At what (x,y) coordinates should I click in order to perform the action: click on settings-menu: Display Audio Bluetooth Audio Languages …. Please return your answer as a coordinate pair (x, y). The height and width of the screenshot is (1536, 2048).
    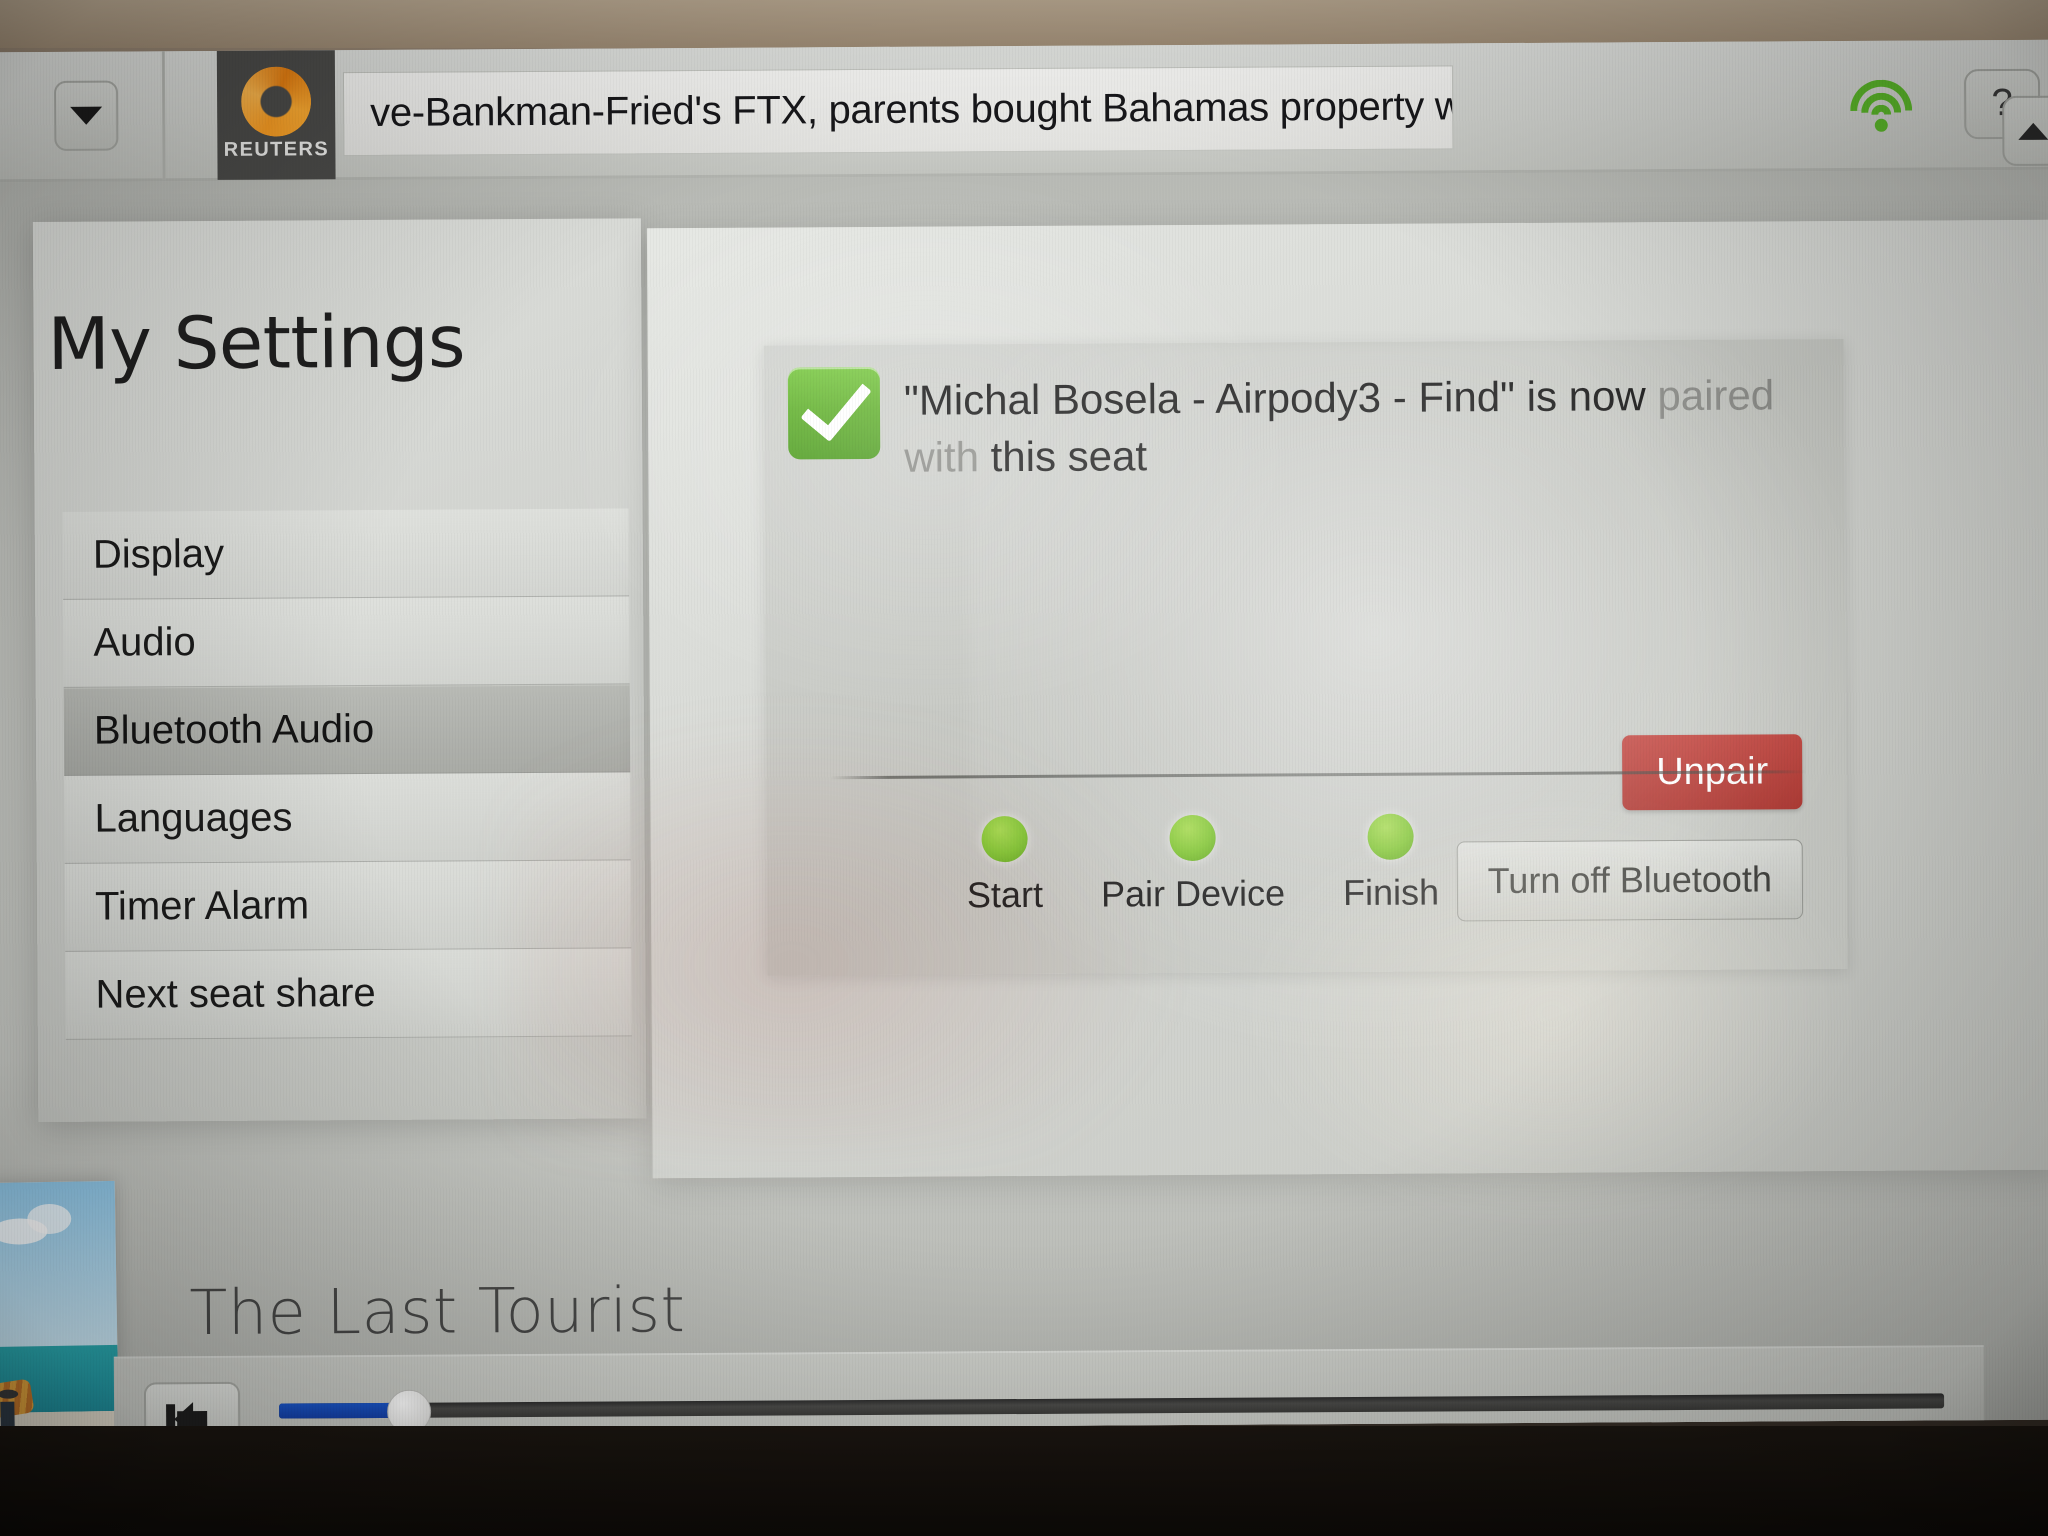
    Looking at the image, I should click on (347, 774).